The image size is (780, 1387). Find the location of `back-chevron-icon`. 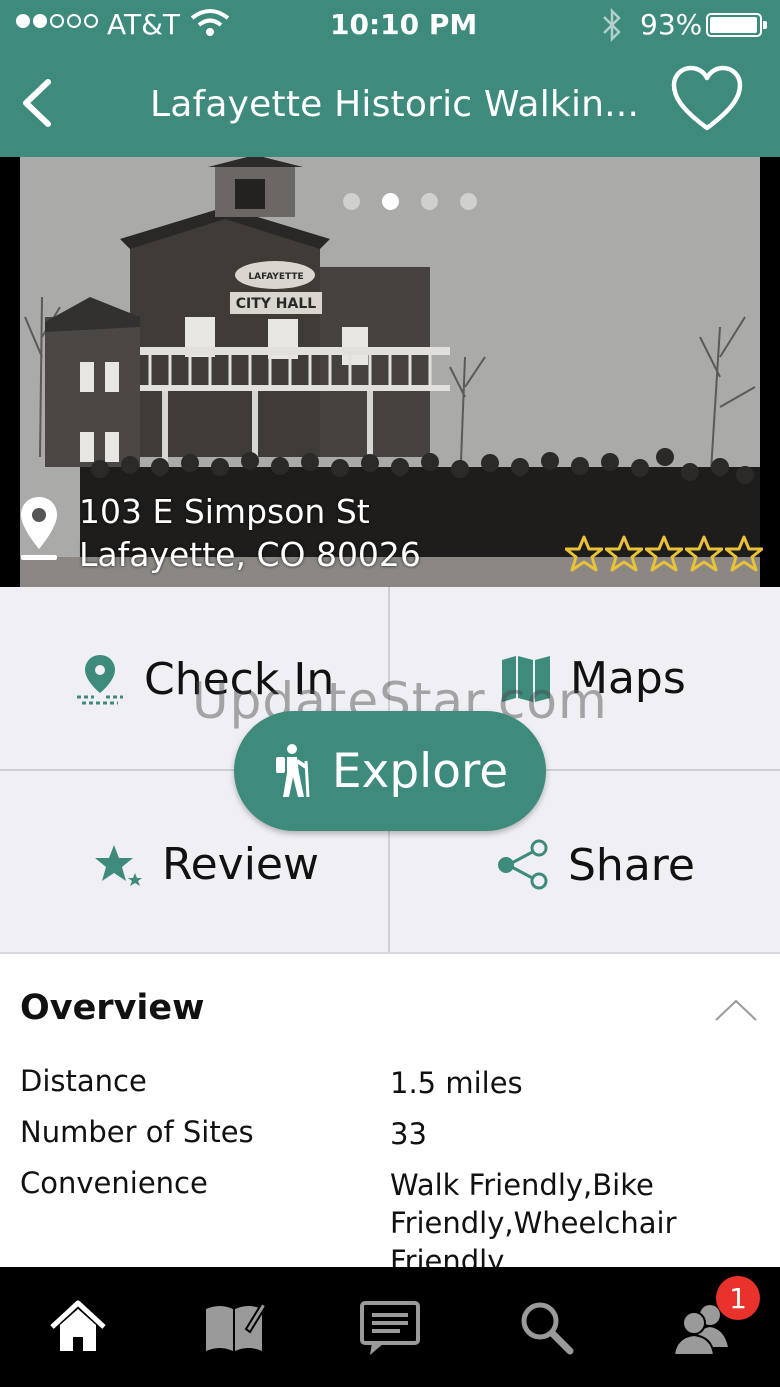

back-chevron-icon is located at coordinates (36, 103).